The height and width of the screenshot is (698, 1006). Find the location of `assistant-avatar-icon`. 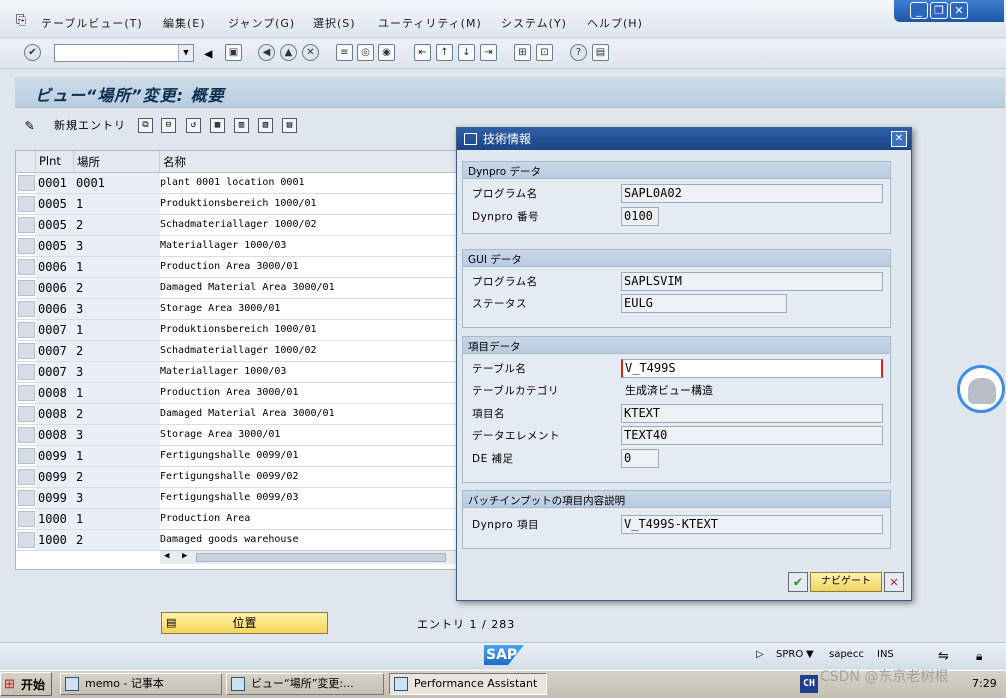

assistant-avatar-icon is located at coordinates (981, 389).